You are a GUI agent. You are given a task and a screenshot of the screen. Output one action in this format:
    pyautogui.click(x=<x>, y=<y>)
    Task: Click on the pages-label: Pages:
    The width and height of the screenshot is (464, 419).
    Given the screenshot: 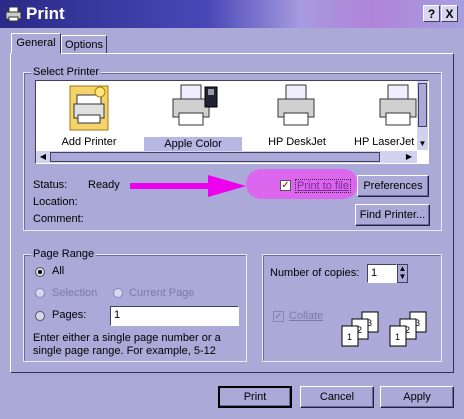 What is the action you would take?
    pyautogui.click(x=69, y=315)
    